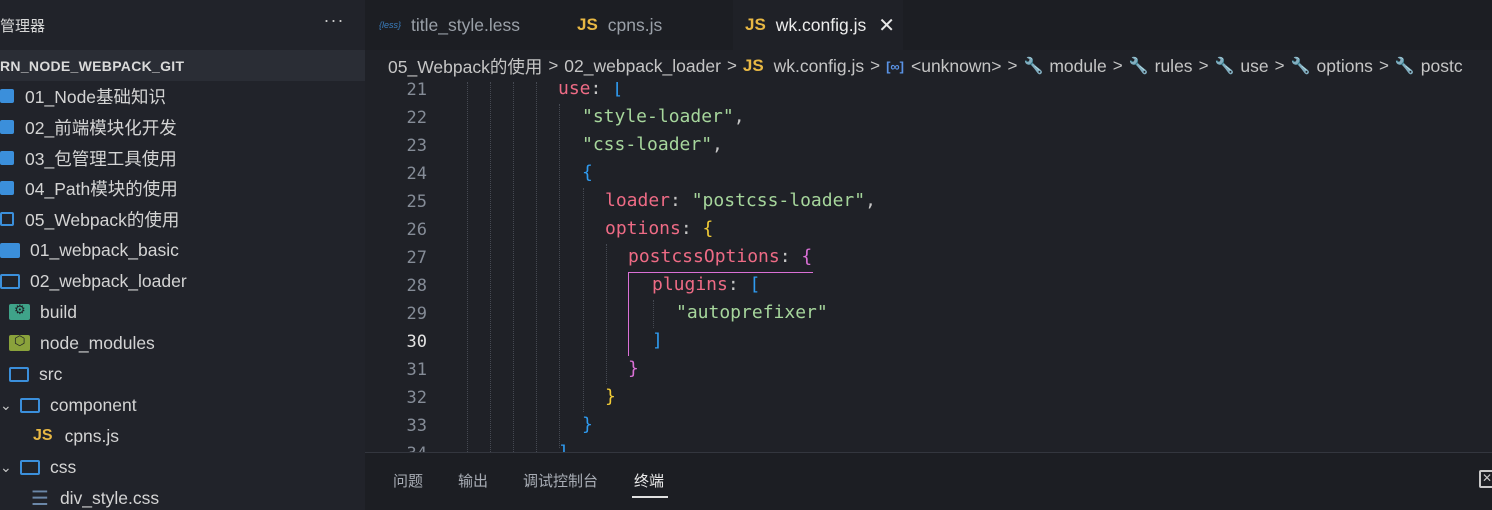  Describe the element at coordinates (182, 158) in the screenshot. I see `tree-folder-package-manager: 03_包管理工具使用` at that location.